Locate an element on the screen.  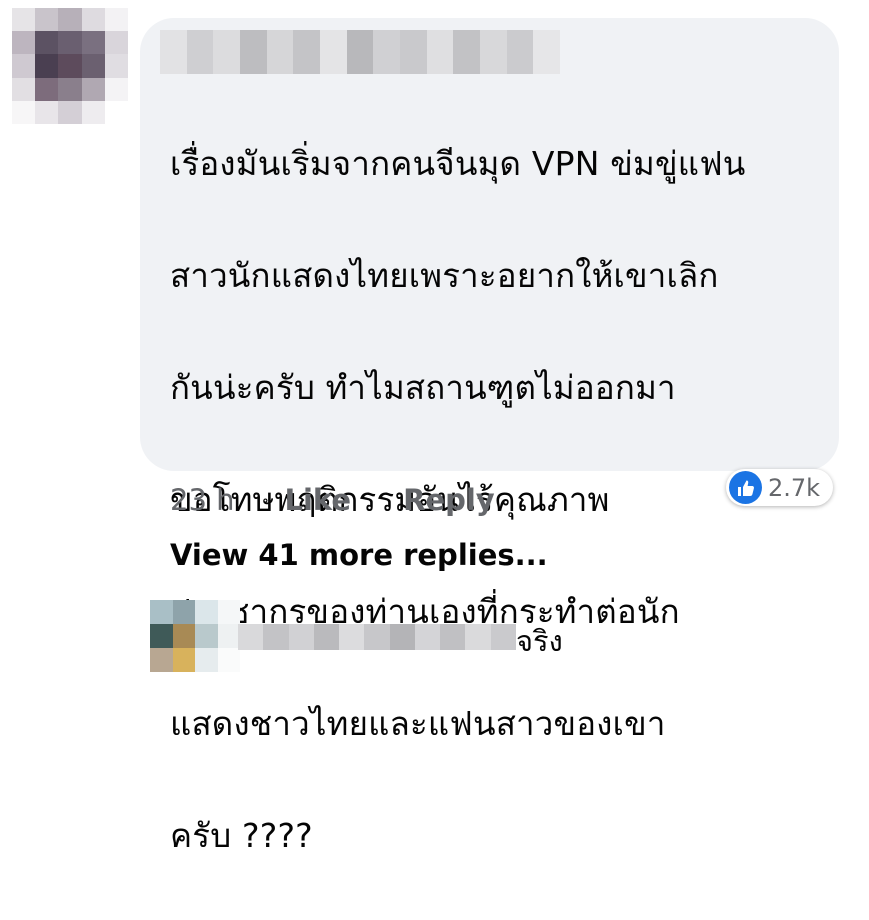
like-button: Like is located at coordinates (318, 500).